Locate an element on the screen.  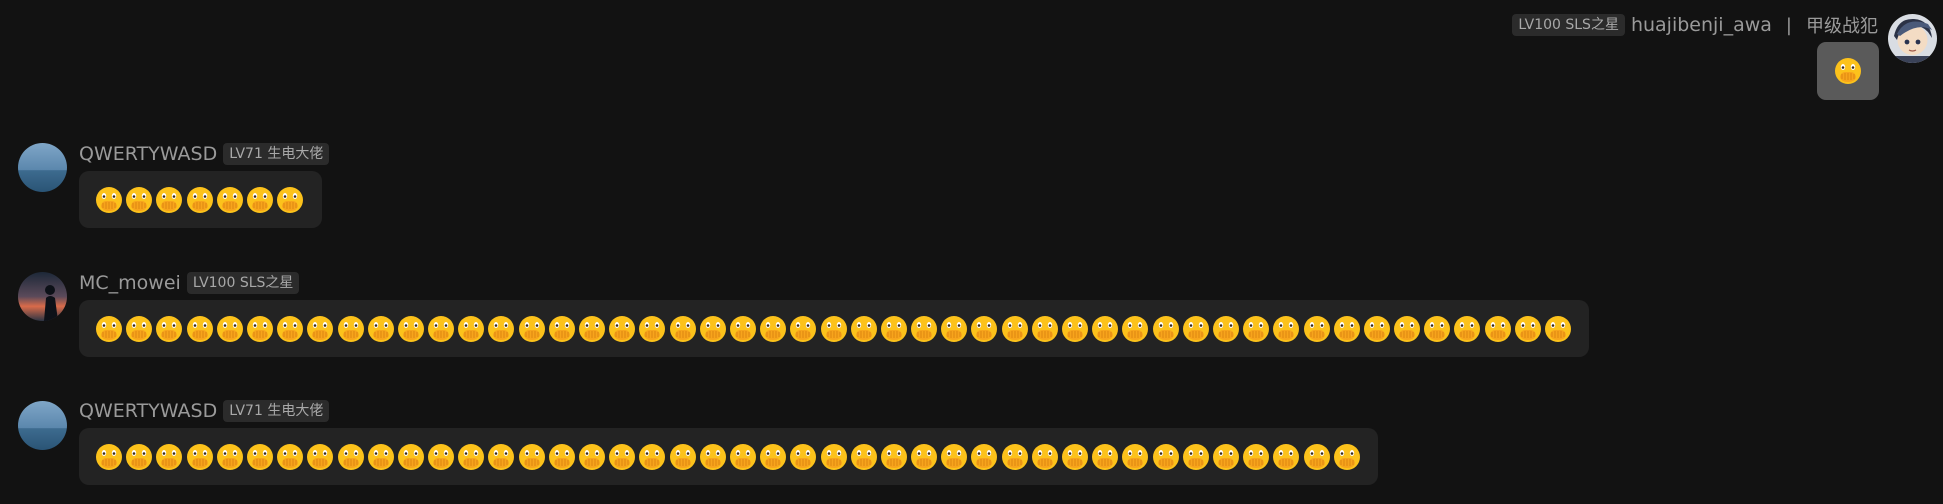
sea-landscape-avatar-icon is located at coordinates (42, 167).